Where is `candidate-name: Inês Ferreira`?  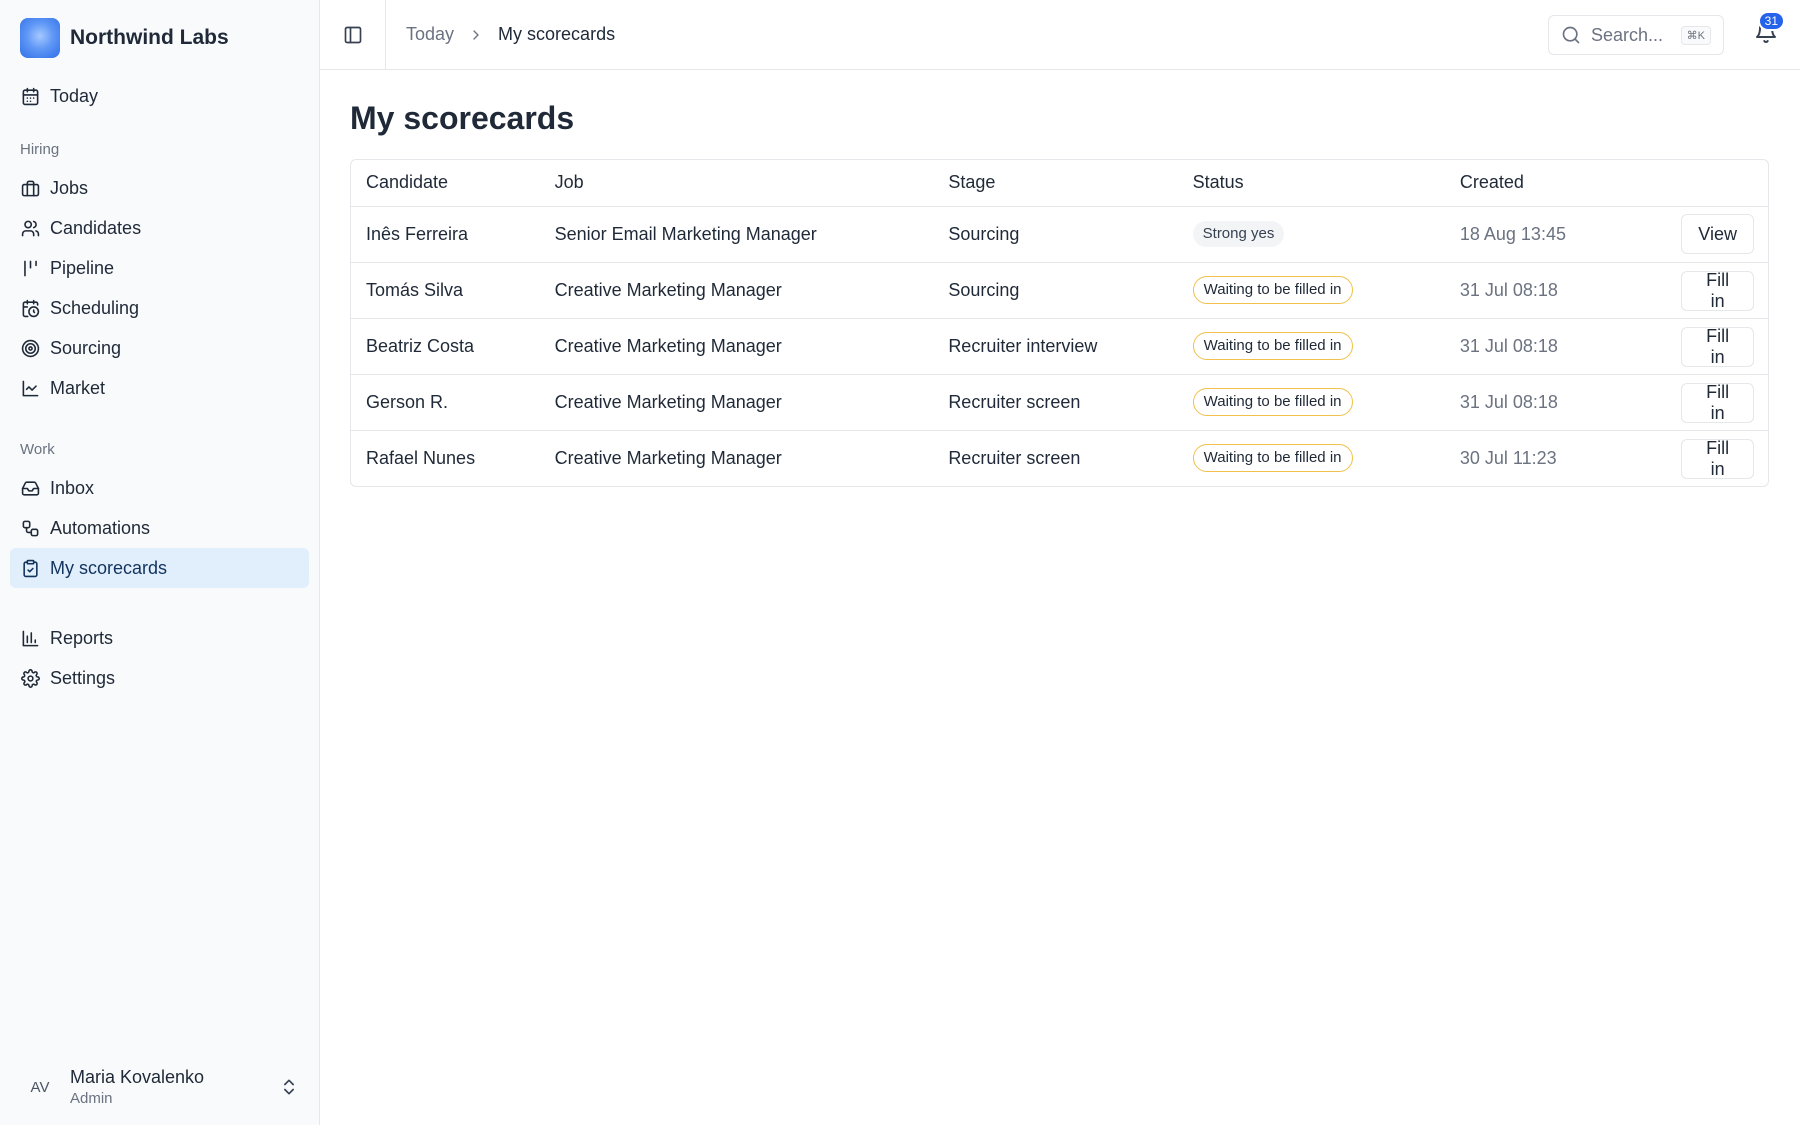 candidate-name: Inês Ferreira is located at coordinates (445, 234).